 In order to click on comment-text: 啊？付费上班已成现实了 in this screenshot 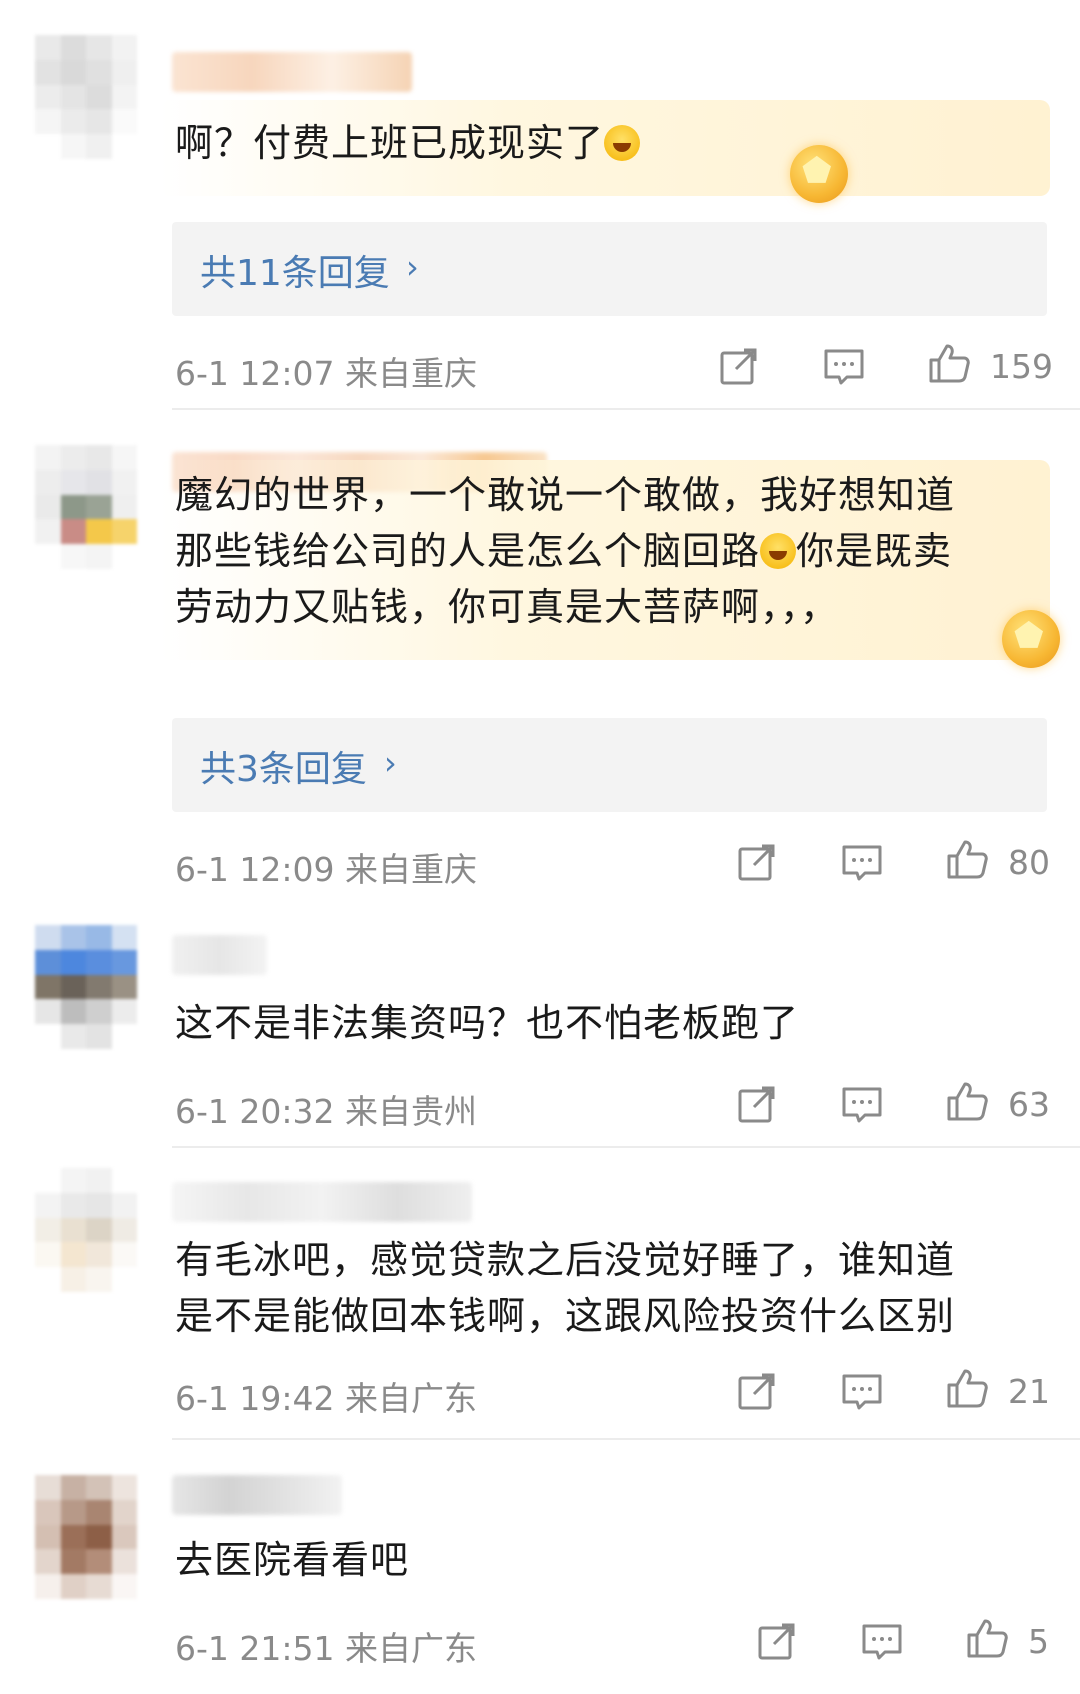, I will do `click(408, 143)`.